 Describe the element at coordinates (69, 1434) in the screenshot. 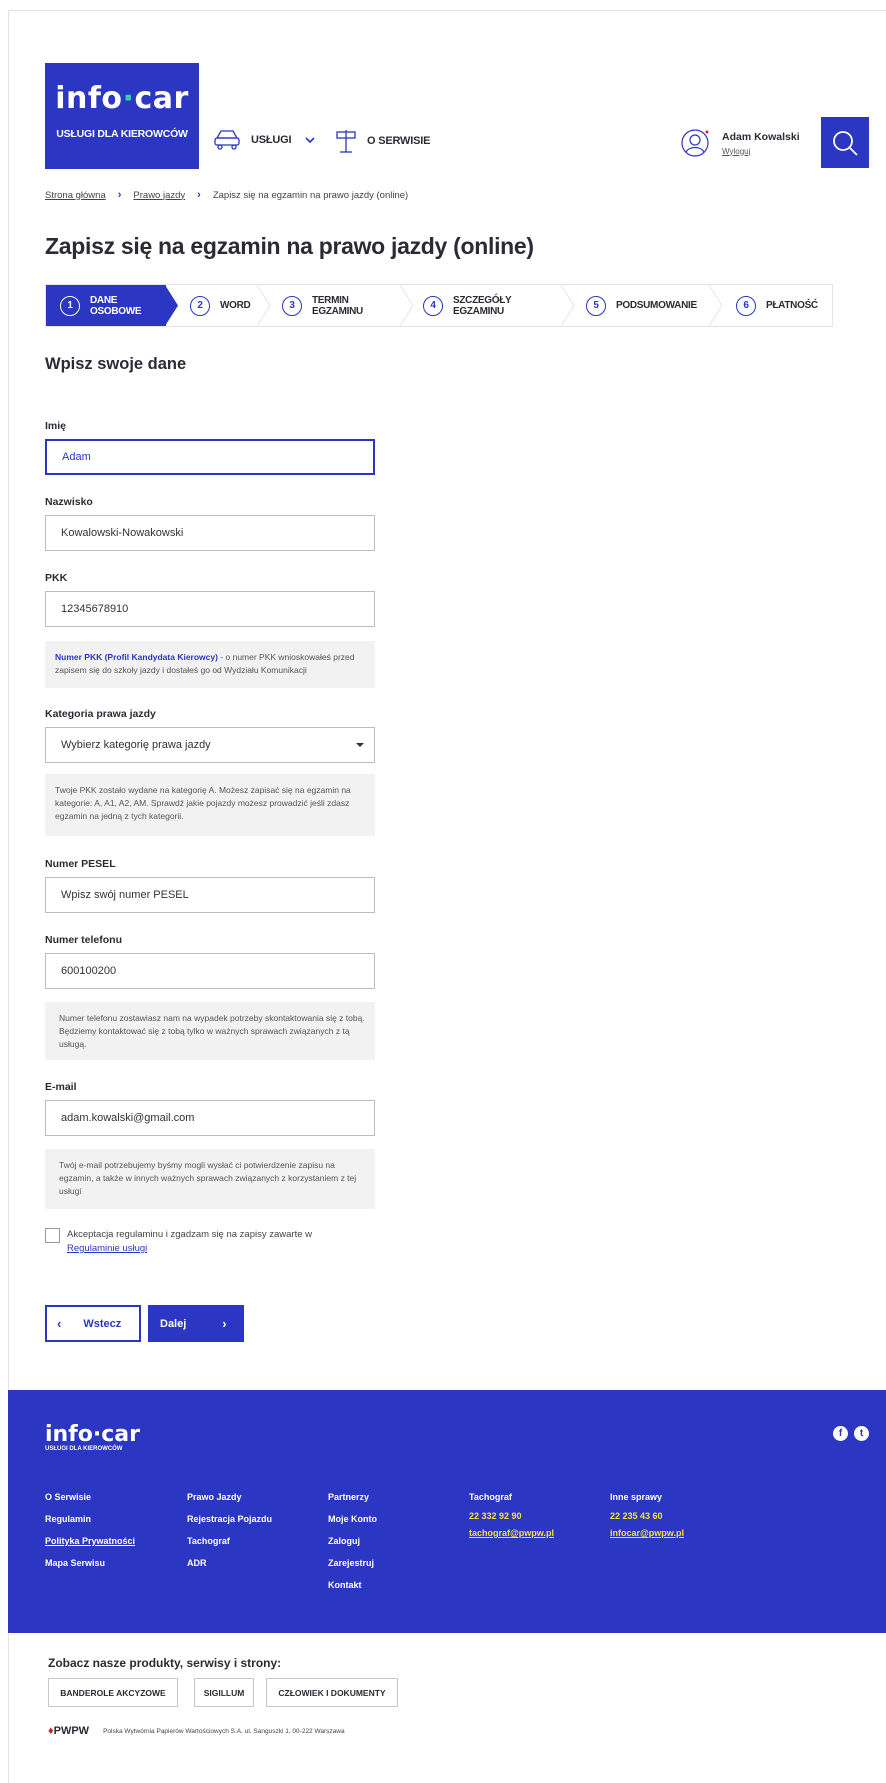

I see `footer-logo-word-a: info` at that location.